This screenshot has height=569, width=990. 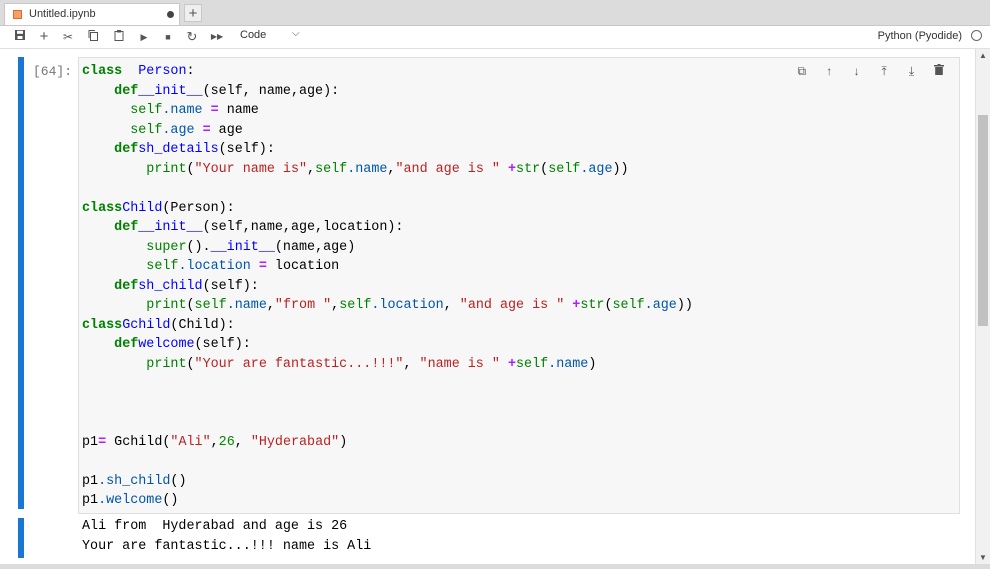 What do you see at coordinates (315, 247) in the screenshot?
I see `code-token: (name,age)` at bounding box center [315, 247].